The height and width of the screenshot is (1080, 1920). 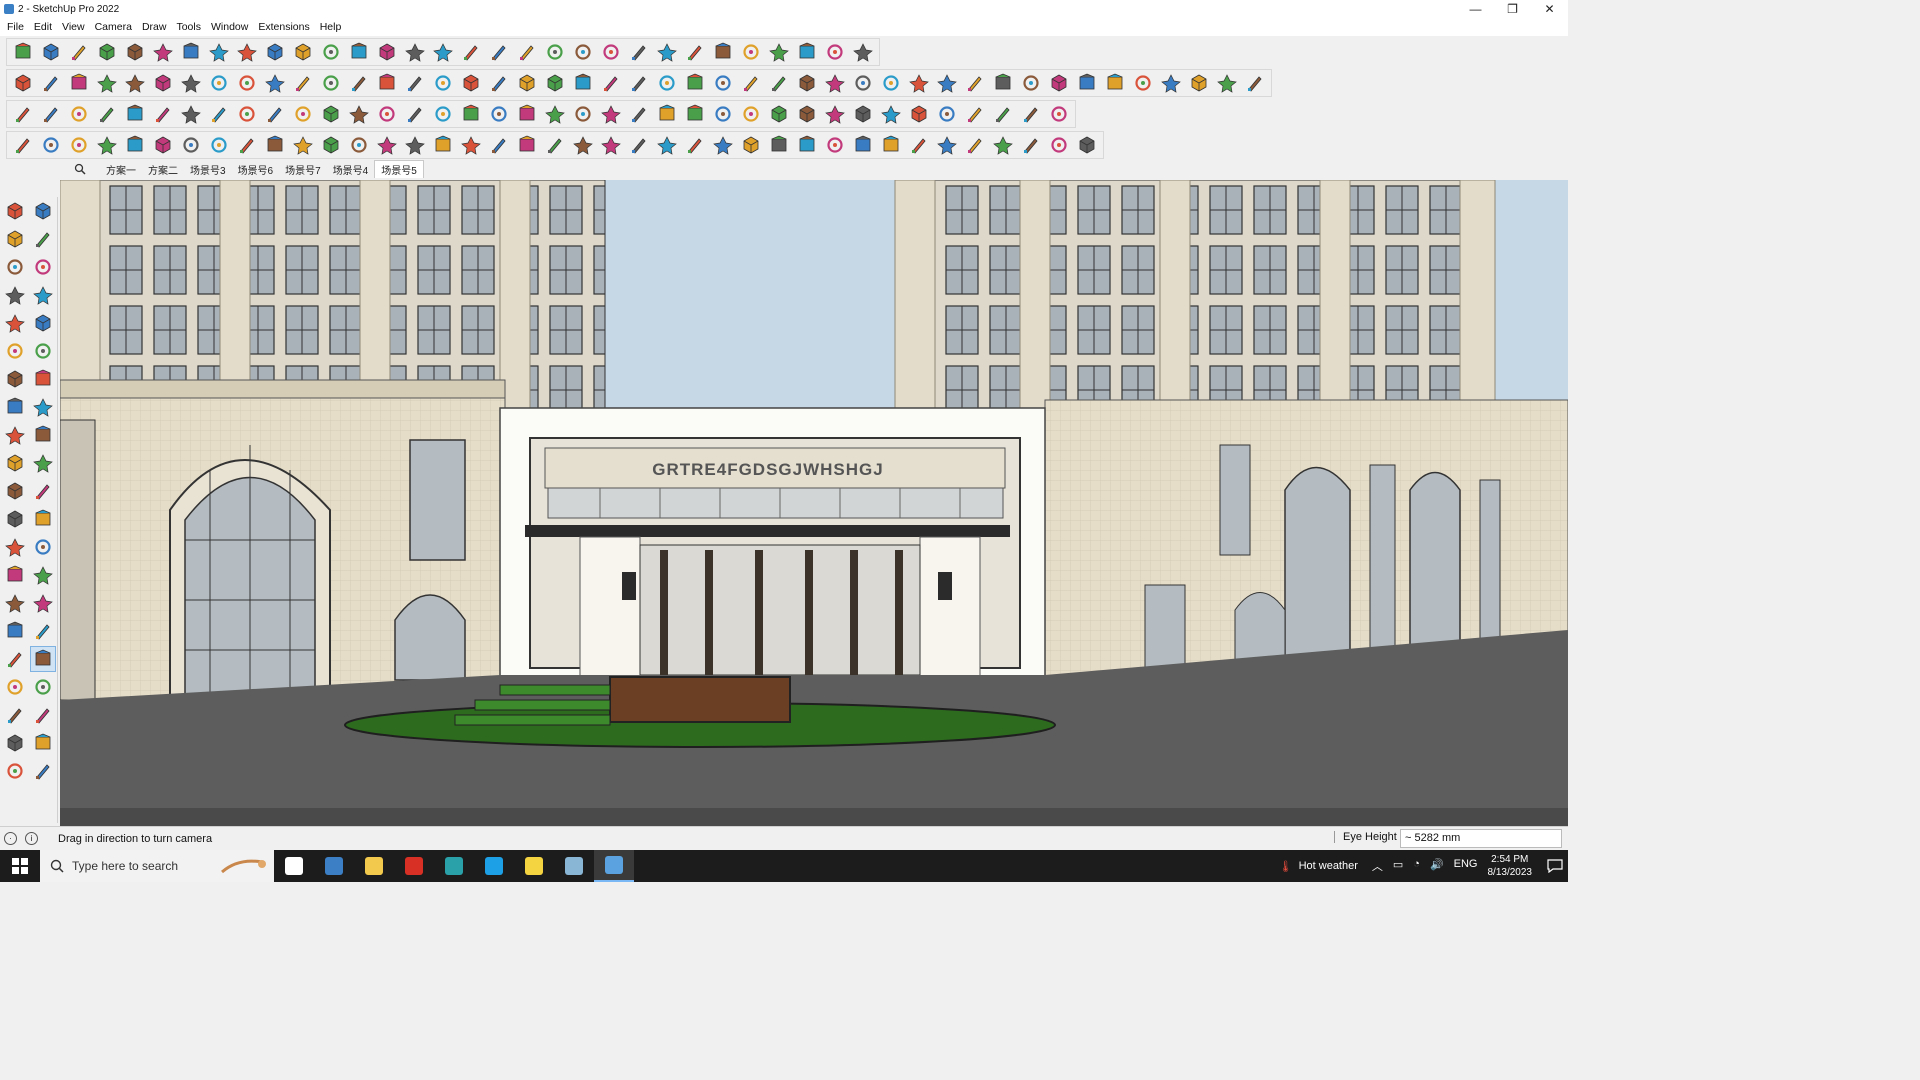 I want to click on parallelogram-icon, so click(x=835, y=83).